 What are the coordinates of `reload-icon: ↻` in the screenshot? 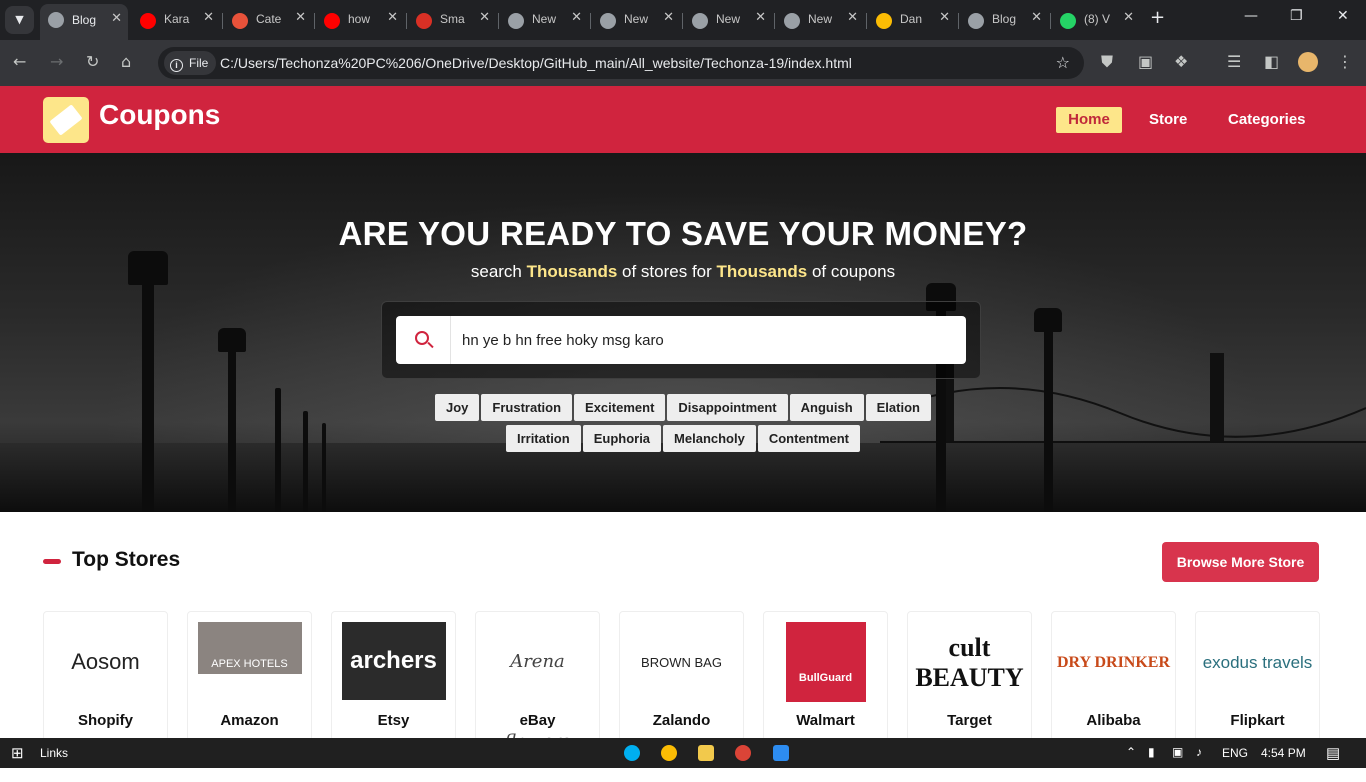 It's located at (92, 62).